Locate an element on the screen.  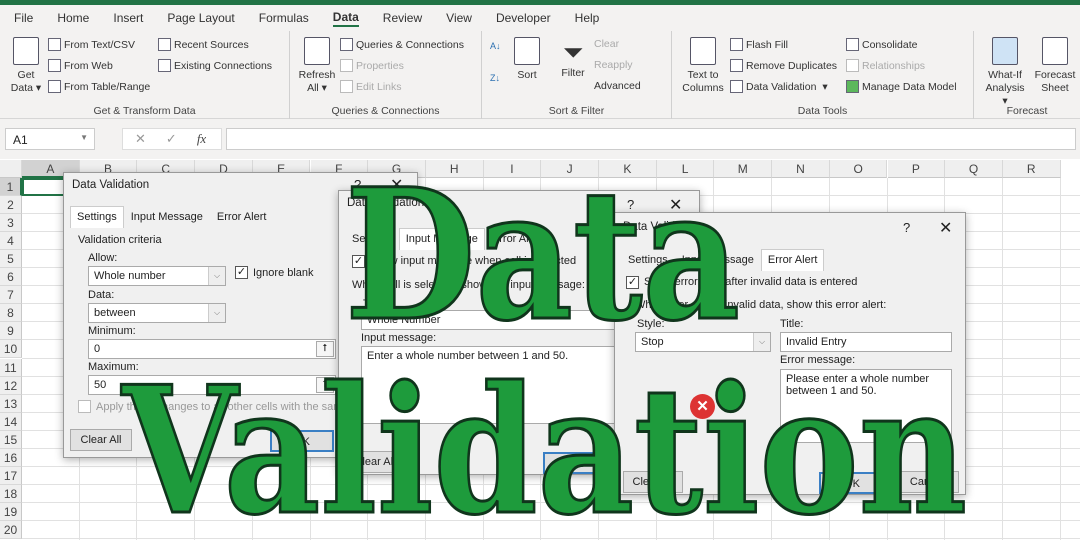
relationships-button: Relationships is located at coordinates (885, 65).